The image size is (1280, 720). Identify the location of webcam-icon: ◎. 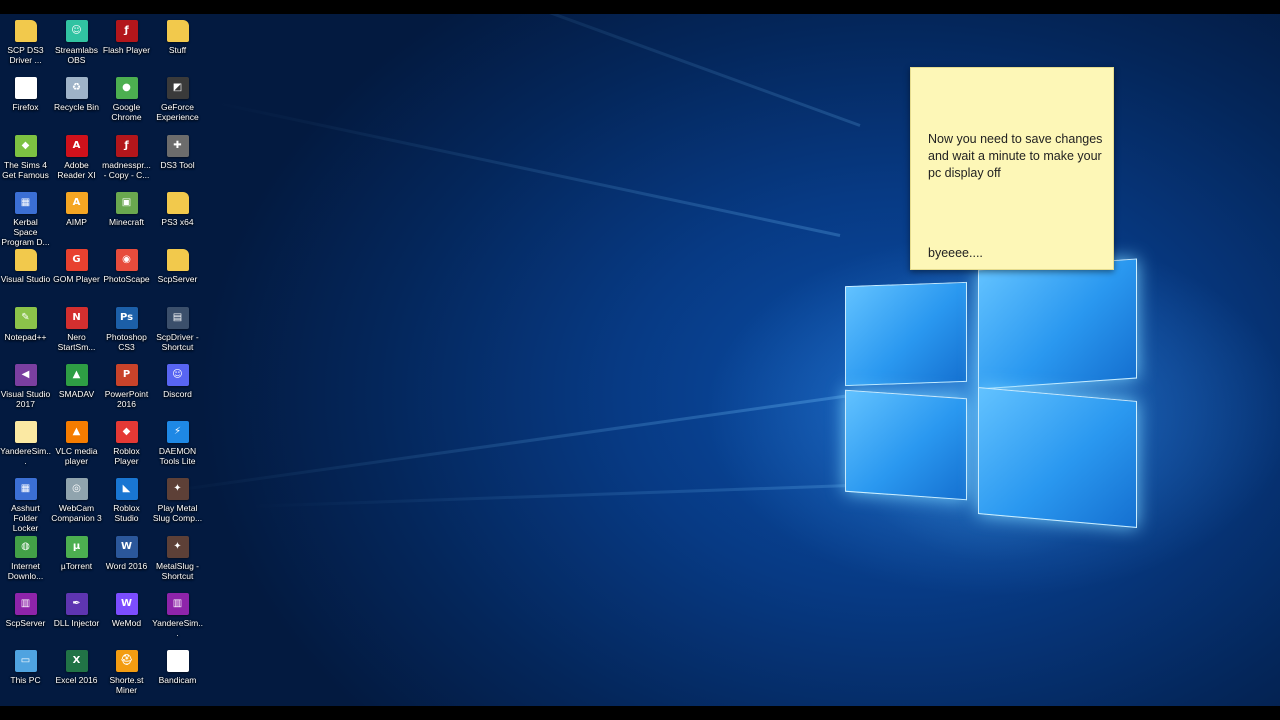
(76, 489).